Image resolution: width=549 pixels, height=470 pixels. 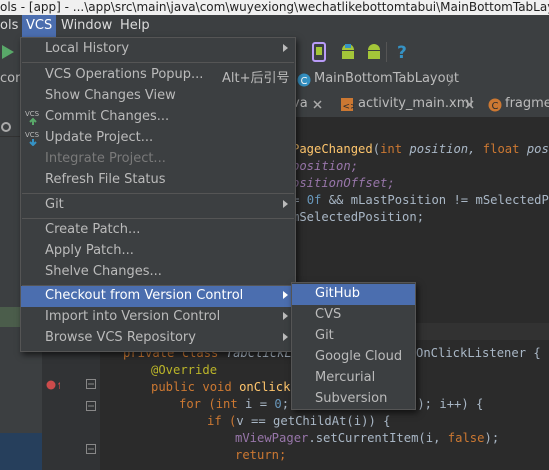 I want to click on gear-icon, so click(x=6, y=127).